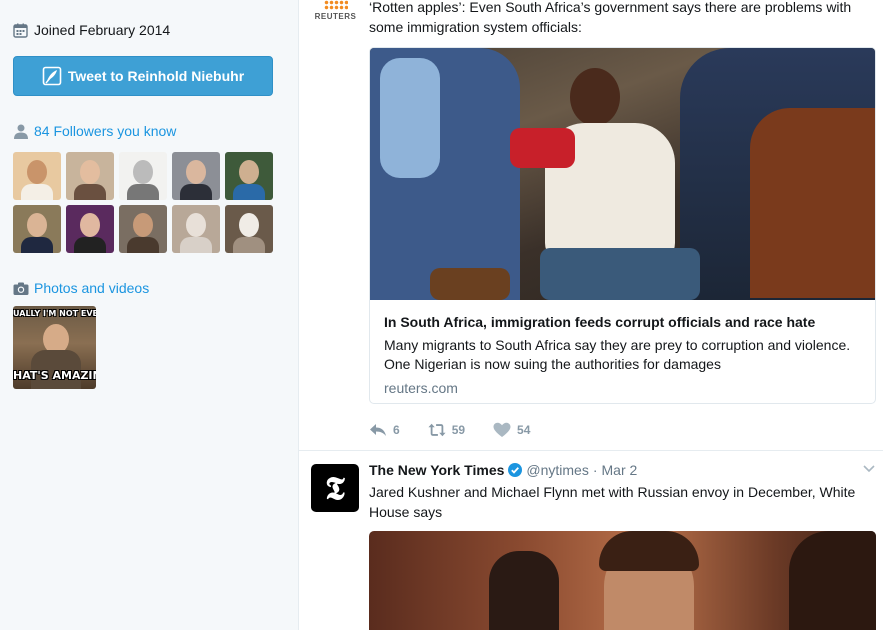 The width and height of the screenshot is (883, 630). I want to click on joined-date: Joined February 2014, so click(91, 30).